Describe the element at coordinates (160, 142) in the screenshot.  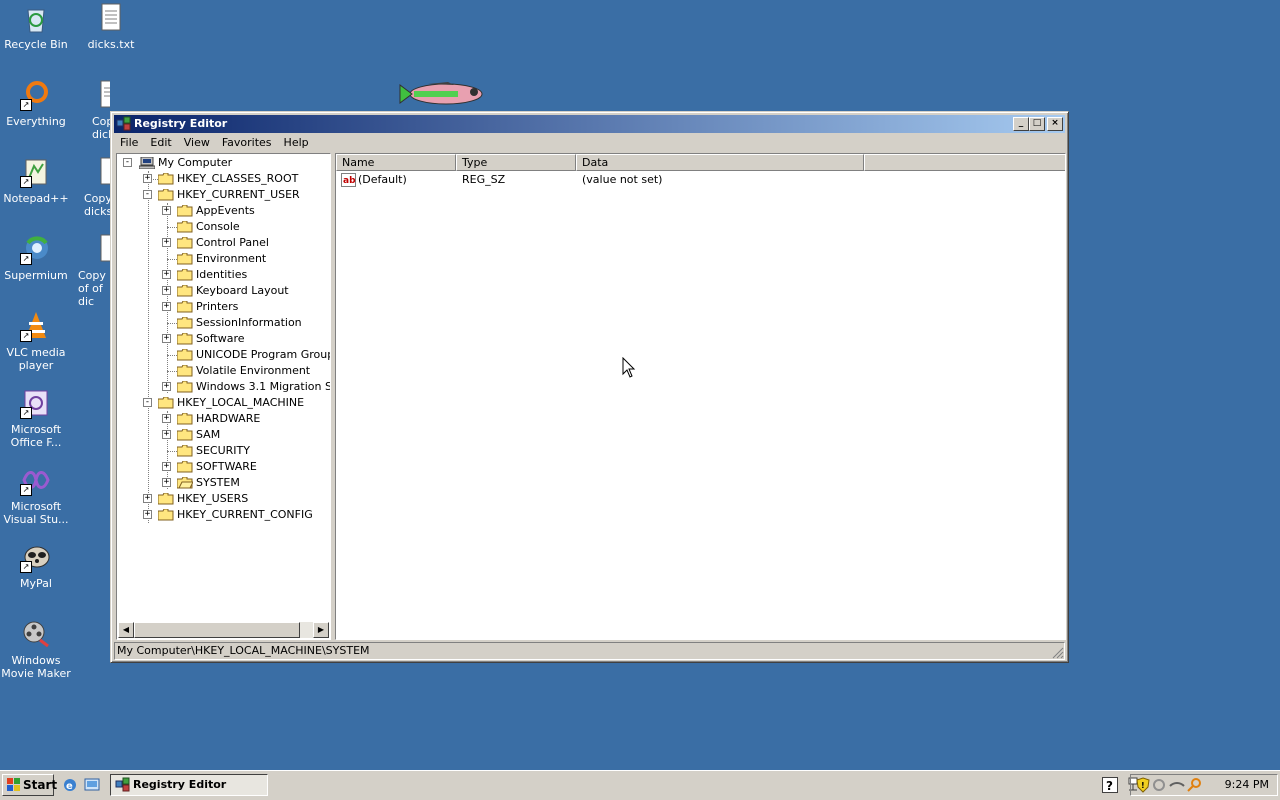
I see `menu-edit: Edit` at that location.